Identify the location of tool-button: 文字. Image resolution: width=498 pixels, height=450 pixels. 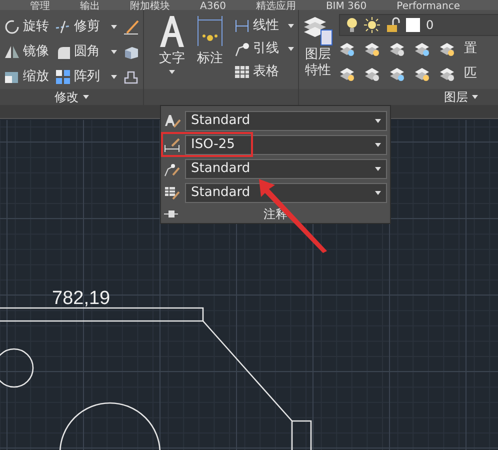
(172, 58).